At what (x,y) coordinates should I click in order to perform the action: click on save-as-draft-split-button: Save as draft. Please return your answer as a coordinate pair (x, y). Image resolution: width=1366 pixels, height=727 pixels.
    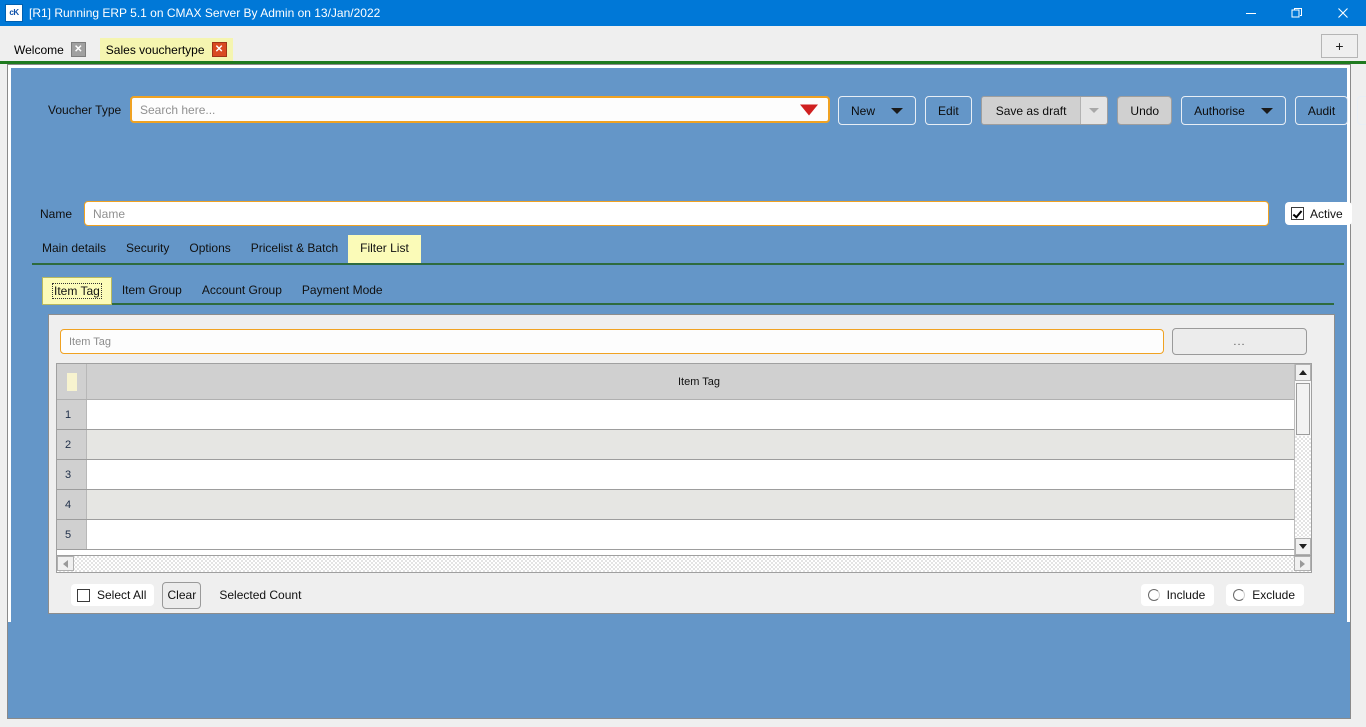
    Looking at the image, I should click on (1044, 110).